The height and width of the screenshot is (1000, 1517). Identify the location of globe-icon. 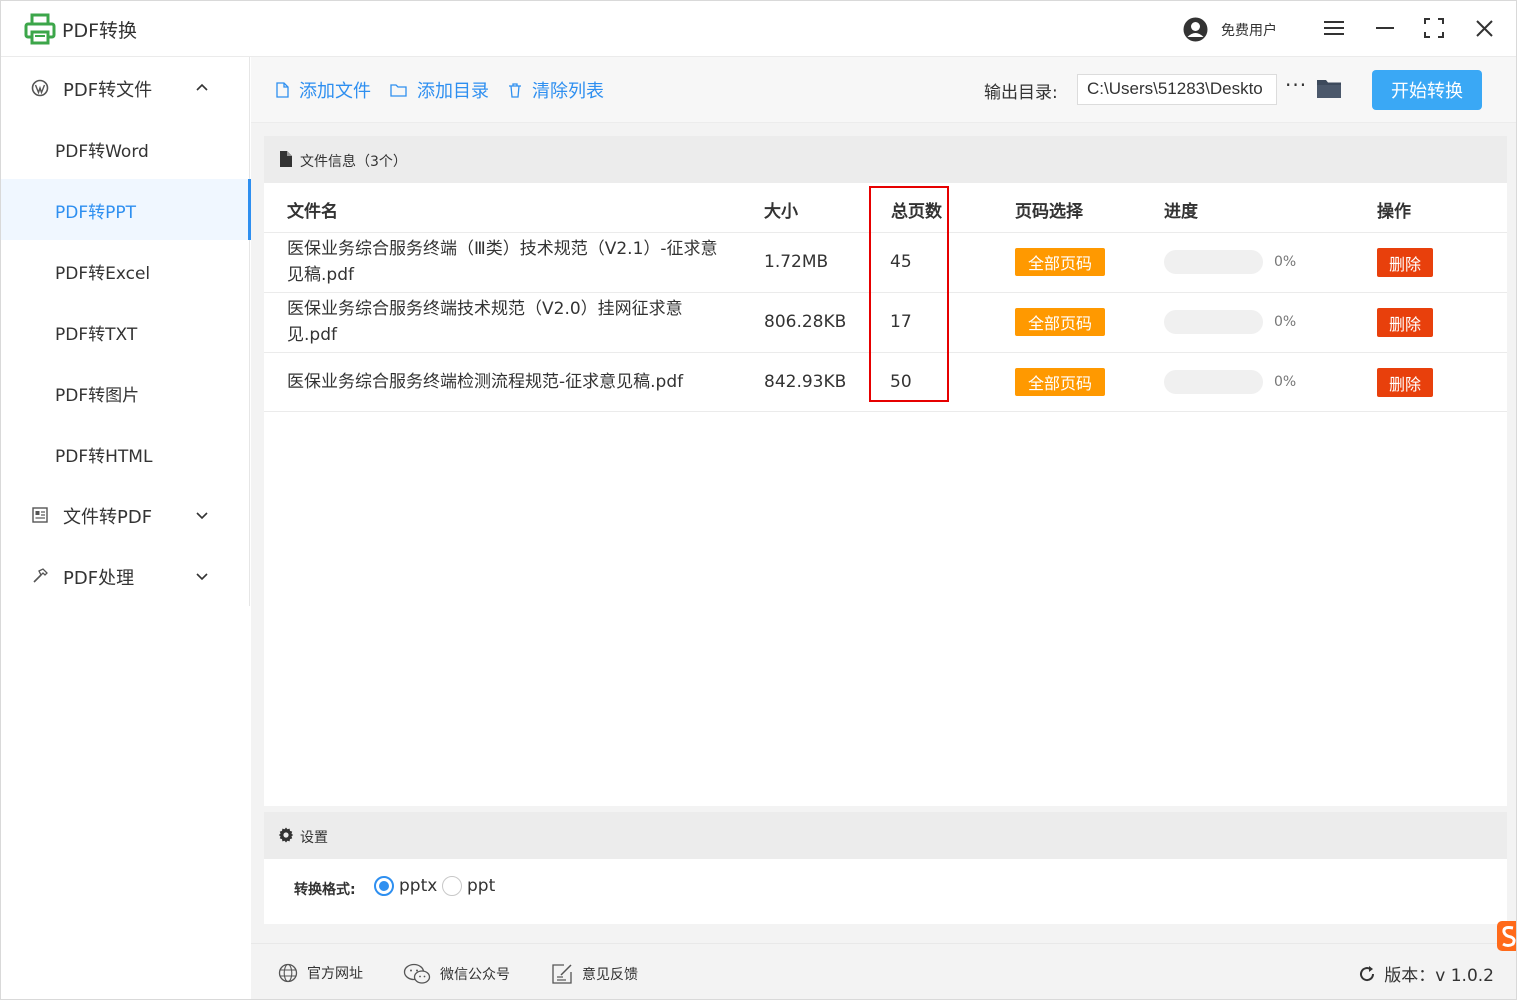
(288, 973).